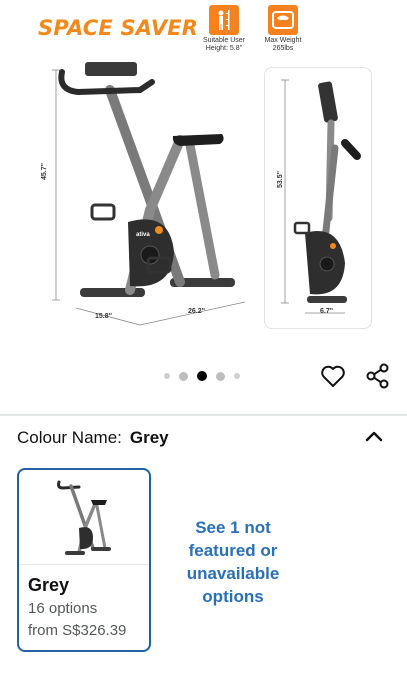 This screenshot has width=407, height=700. Describe the element at coordinates (44, 171) in the screenshot. I see `dimension-height-open: 45.7''` at that location.